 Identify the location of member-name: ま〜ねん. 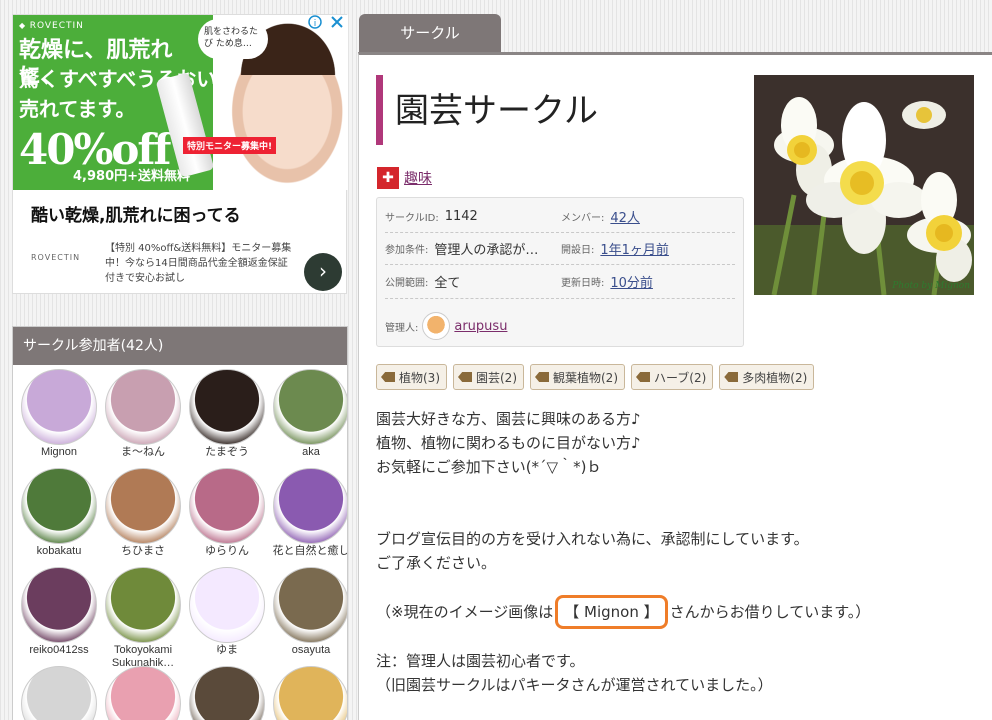
(143, 452).